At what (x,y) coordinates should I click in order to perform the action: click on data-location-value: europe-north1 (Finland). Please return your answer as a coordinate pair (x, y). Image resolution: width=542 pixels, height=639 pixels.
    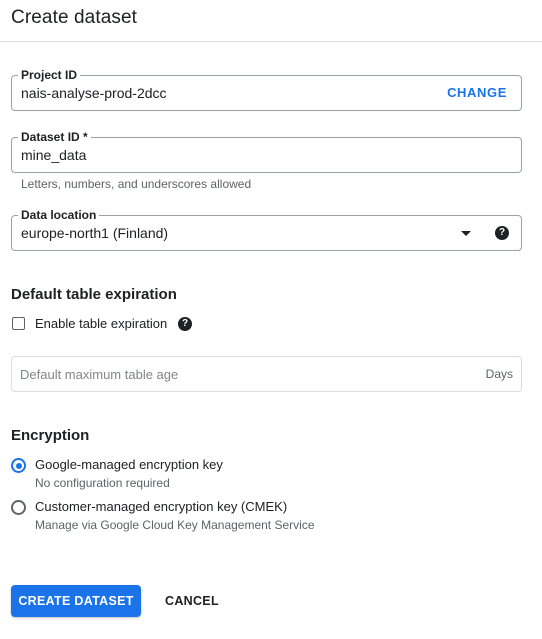
    Looking at the image, I should click on (94, 233).